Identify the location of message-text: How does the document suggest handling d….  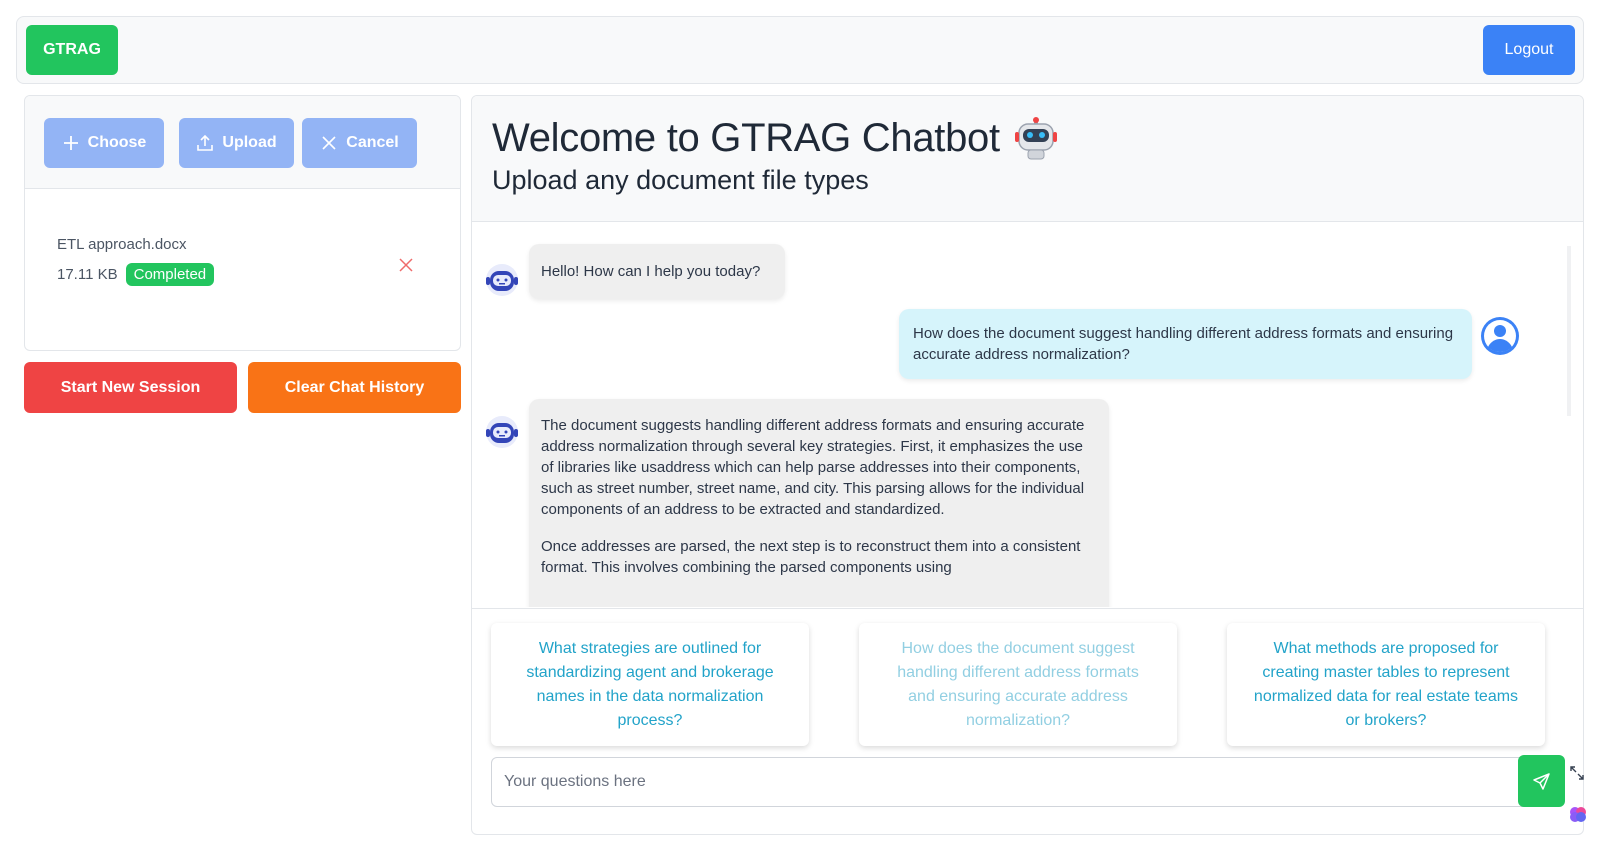
(1183, 344).